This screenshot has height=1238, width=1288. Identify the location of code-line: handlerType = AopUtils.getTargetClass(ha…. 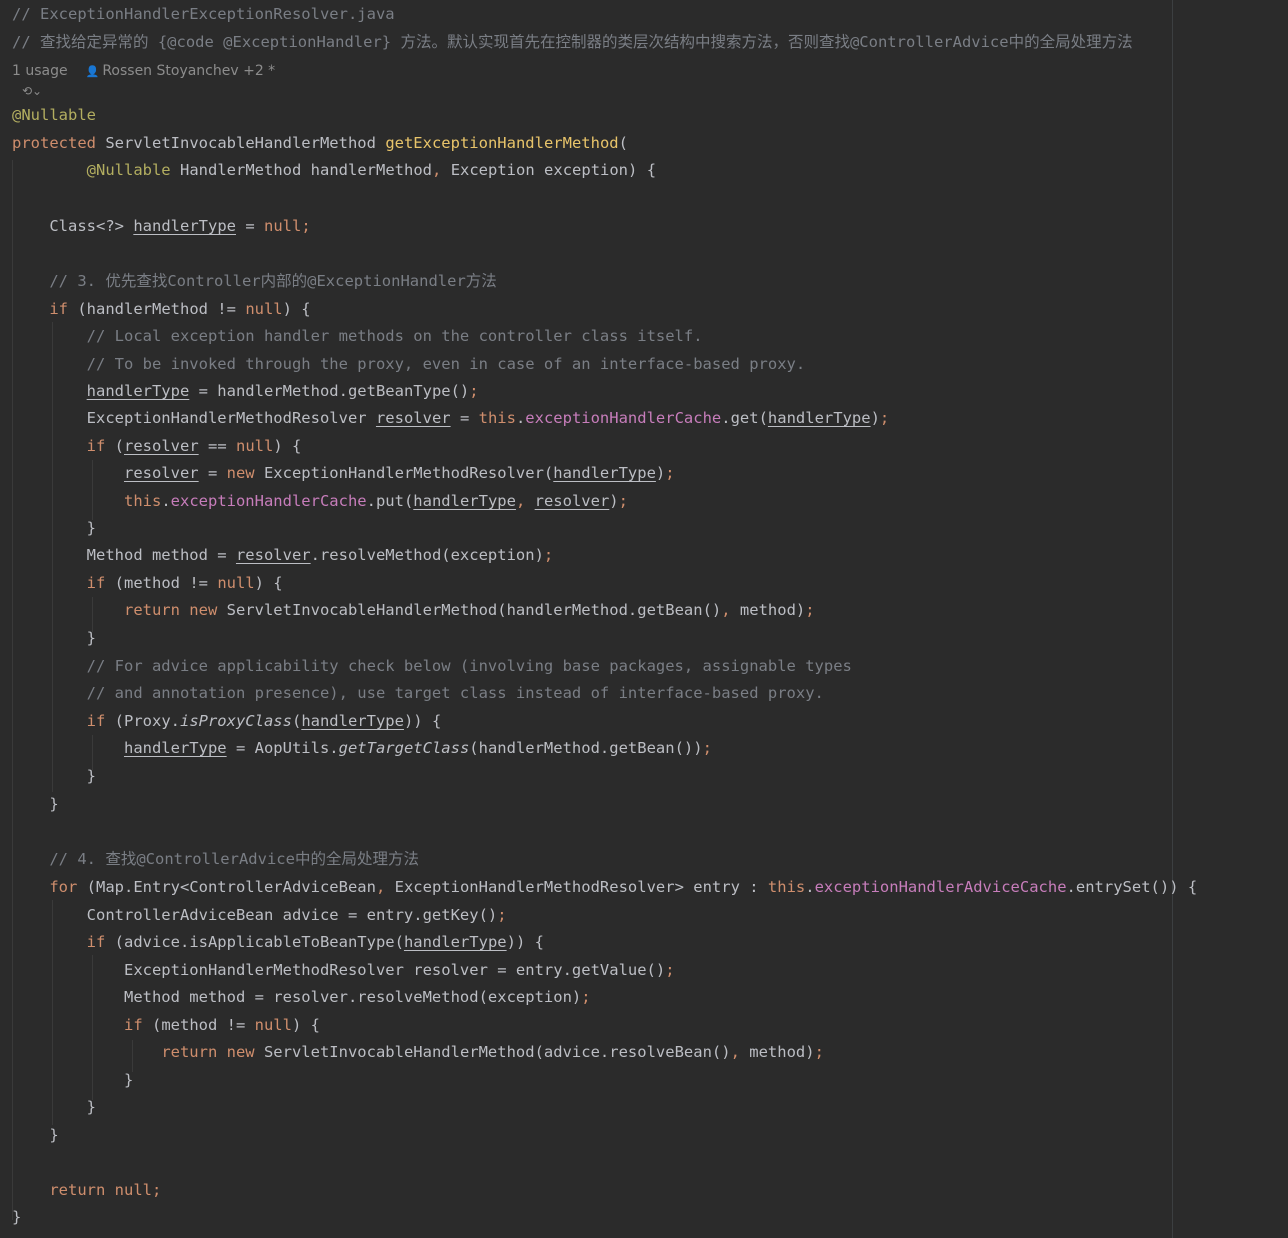
(417, 748).